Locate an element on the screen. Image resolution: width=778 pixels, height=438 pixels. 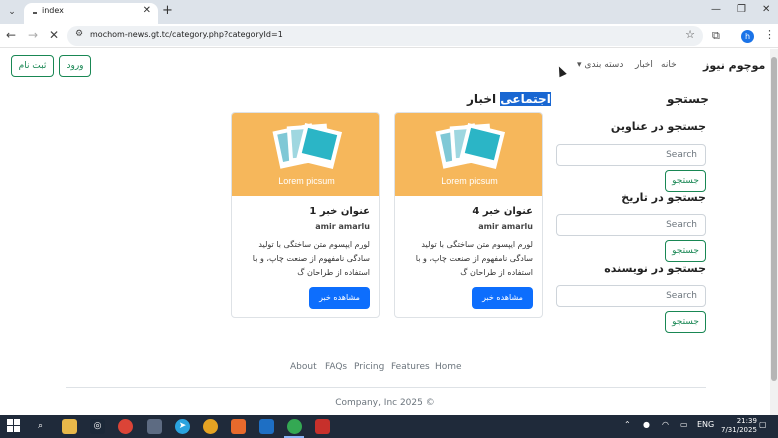
search-author-input: Search is located at coordinates (631, 296).